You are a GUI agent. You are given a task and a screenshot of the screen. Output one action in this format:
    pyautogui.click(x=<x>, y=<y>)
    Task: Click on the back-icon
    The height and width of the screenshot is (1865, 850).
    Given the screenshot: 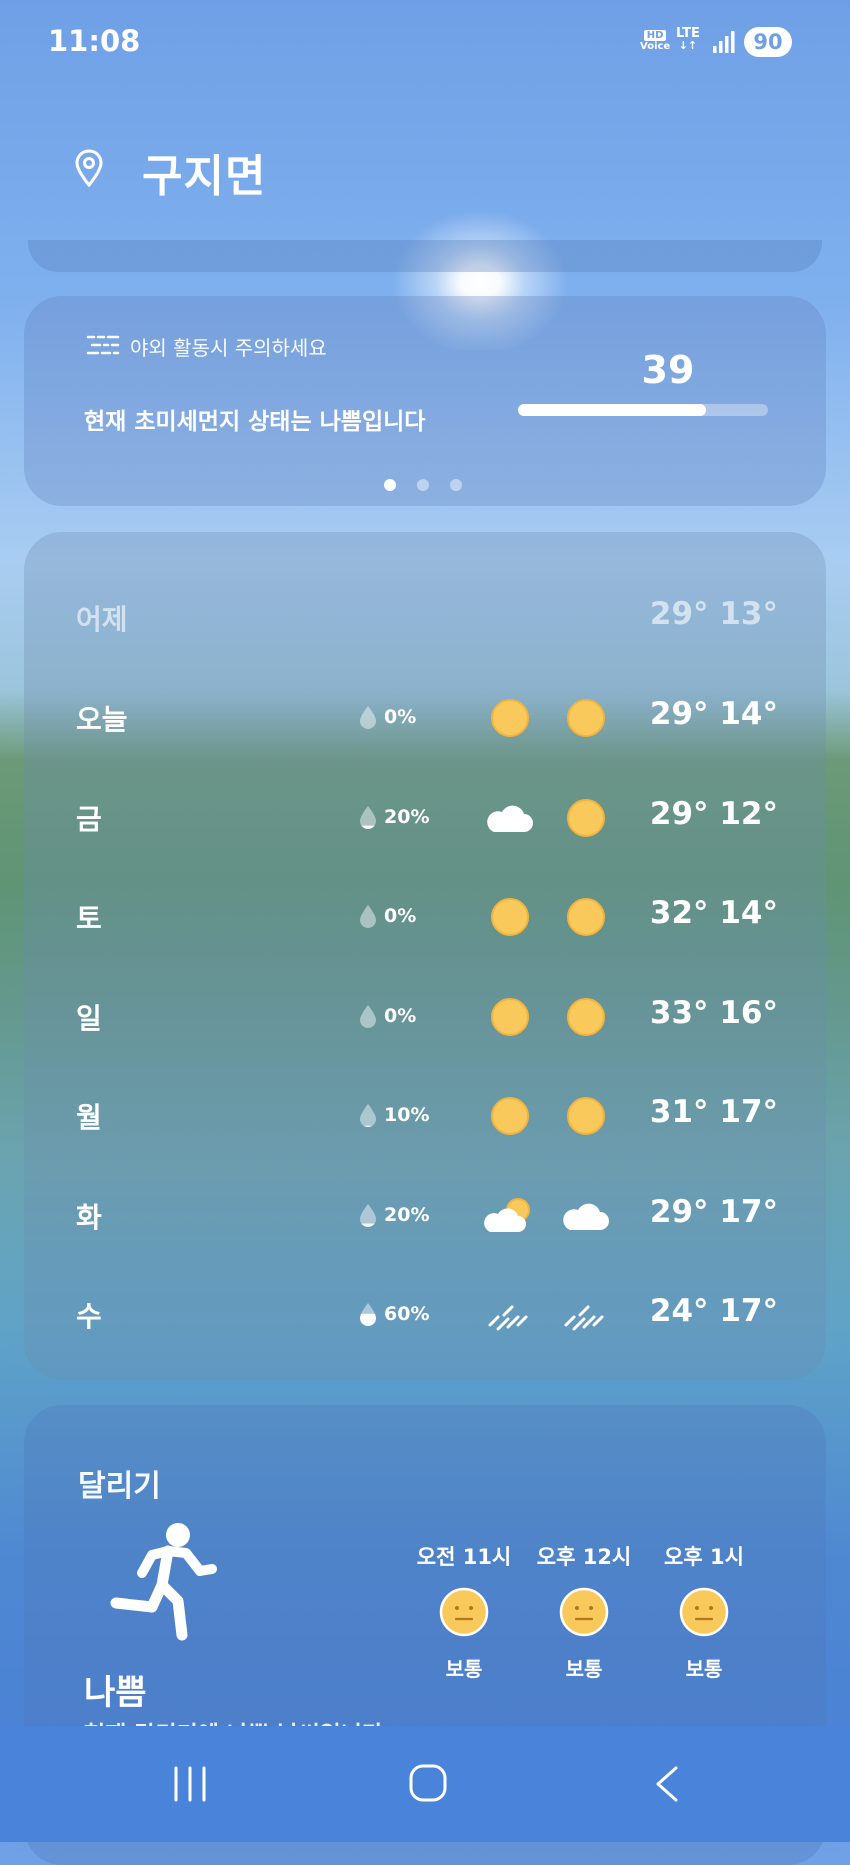 What is the action you would take?
    pyautogui.click(x=667, y=1784)
    